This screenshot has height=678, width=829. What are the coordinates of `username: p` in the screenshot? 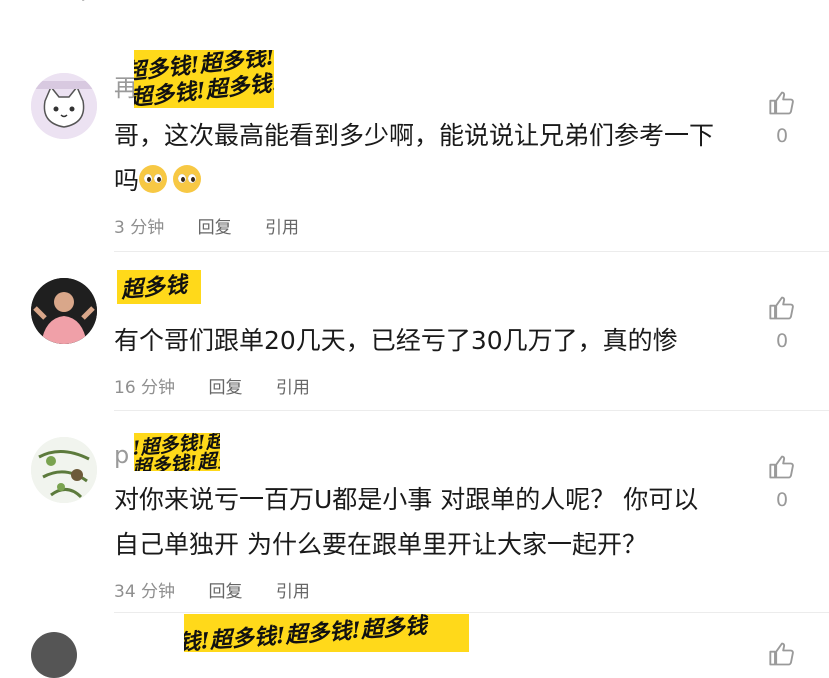 It's located at (121, 455).